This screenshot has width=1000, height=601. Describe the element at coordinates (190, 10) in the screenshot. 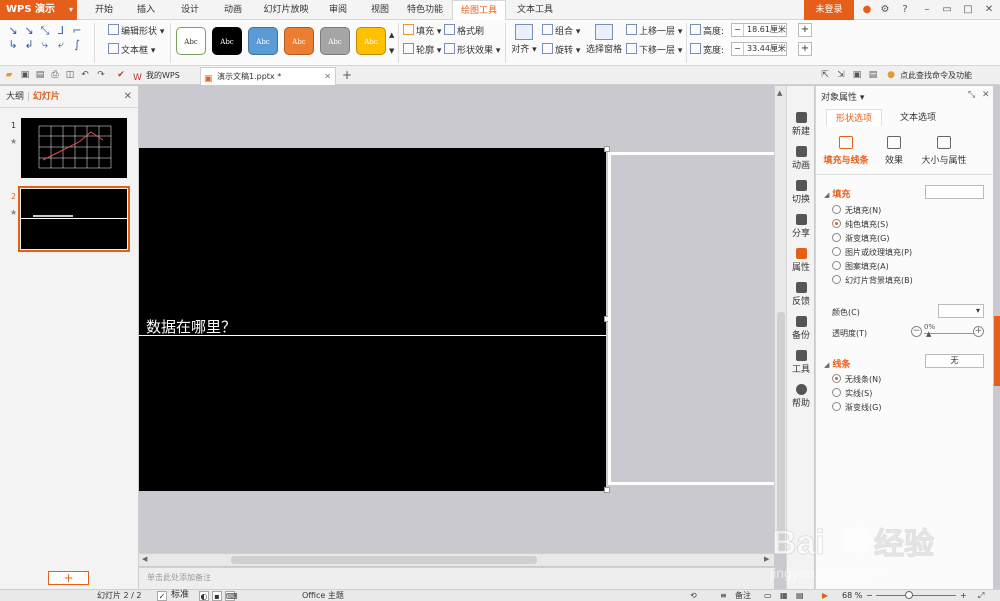

I see `tab-design: 设计` at that location.